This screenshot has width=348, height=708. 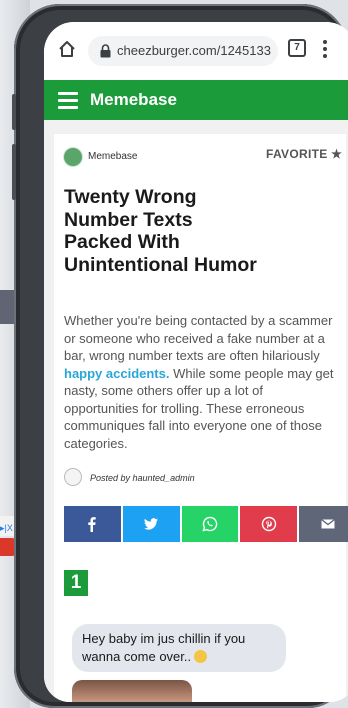 What do you see at coordinates (196, 100) in the screenshot?
I see `site-header: Memebase` at bounding box center [196, 100].